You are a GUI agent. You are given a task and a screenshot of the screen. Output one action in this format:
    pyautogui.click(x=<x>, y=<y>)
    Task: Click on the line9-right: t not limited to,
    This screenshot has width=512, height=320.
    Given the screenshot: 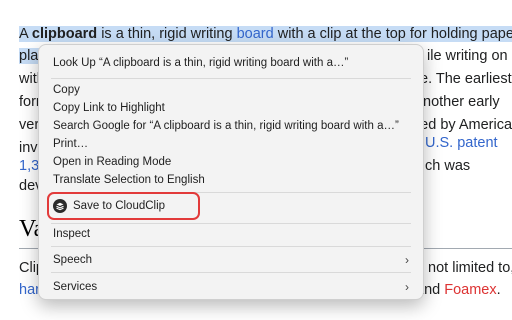 What is the action you would take?
    pyautogui.click(x=466, y=268)
    